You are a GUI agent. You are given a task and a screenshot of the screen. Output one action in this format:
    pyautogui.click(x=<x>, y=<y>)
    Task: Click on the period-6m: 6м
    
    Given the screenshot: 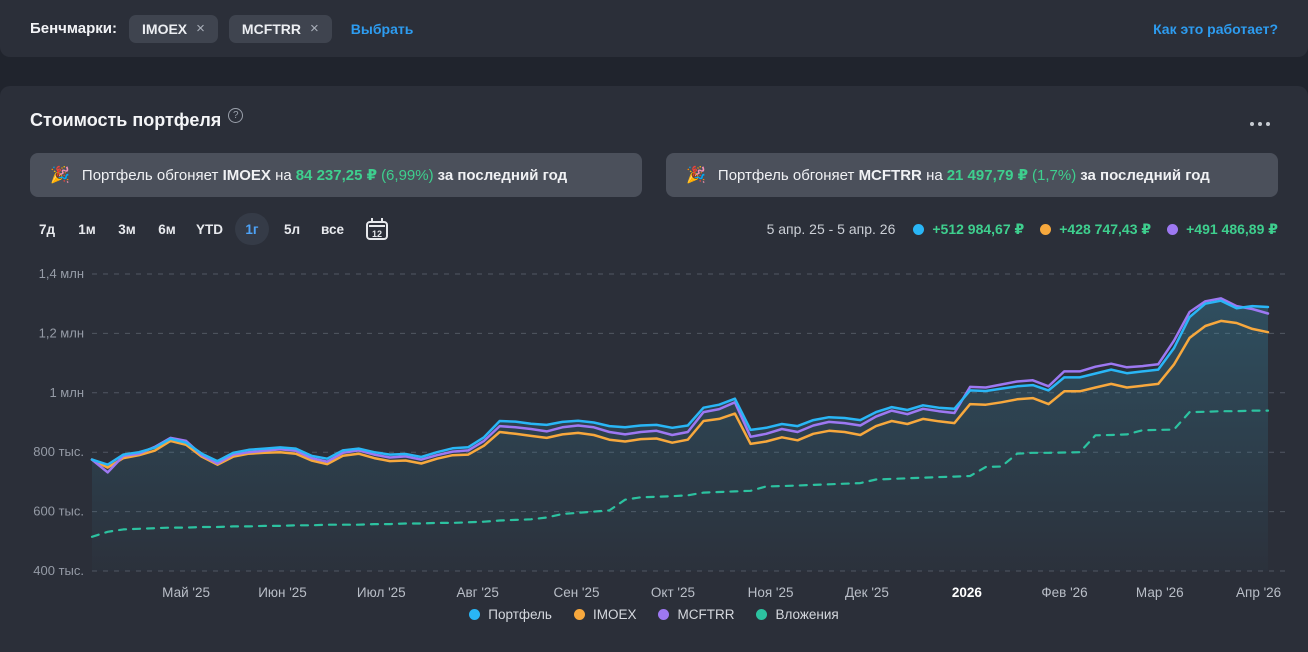 What is the action you would take?
    pyautogui.click(x=167, y=229)
    